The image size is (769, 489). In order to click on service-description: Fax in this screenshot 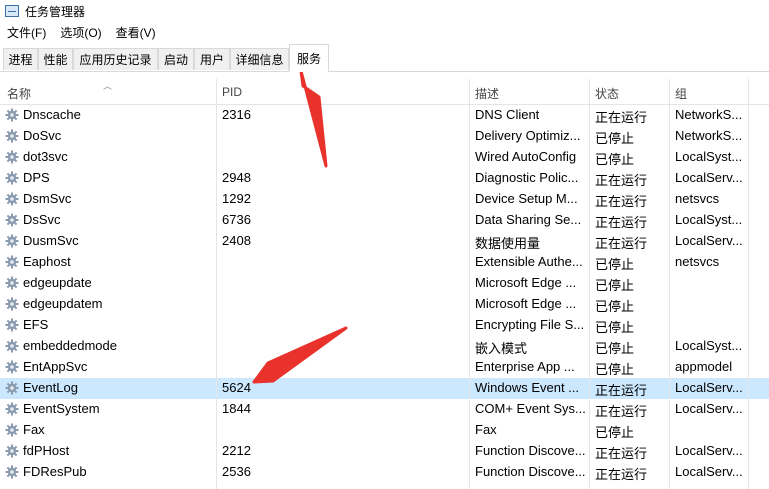, I will do `click(486, 429)`.